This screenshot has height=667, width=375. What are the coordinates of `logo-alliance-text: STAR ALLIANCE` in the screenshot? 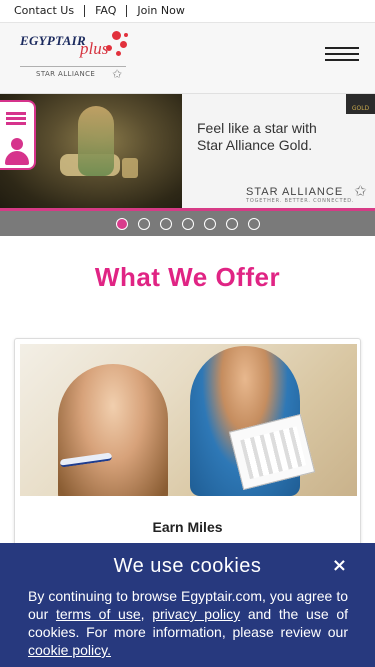 It's located at (66, 74).